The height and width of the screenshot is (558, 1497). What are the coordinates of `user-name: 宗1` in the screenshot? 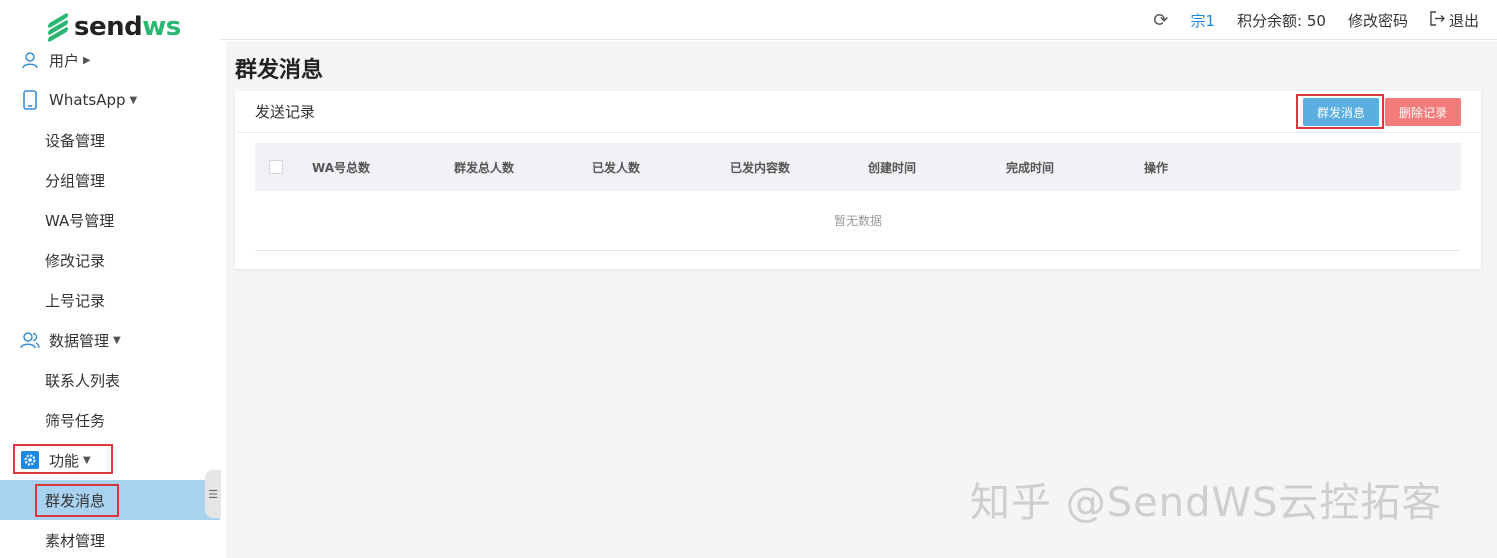 It's located at (1203, 20).